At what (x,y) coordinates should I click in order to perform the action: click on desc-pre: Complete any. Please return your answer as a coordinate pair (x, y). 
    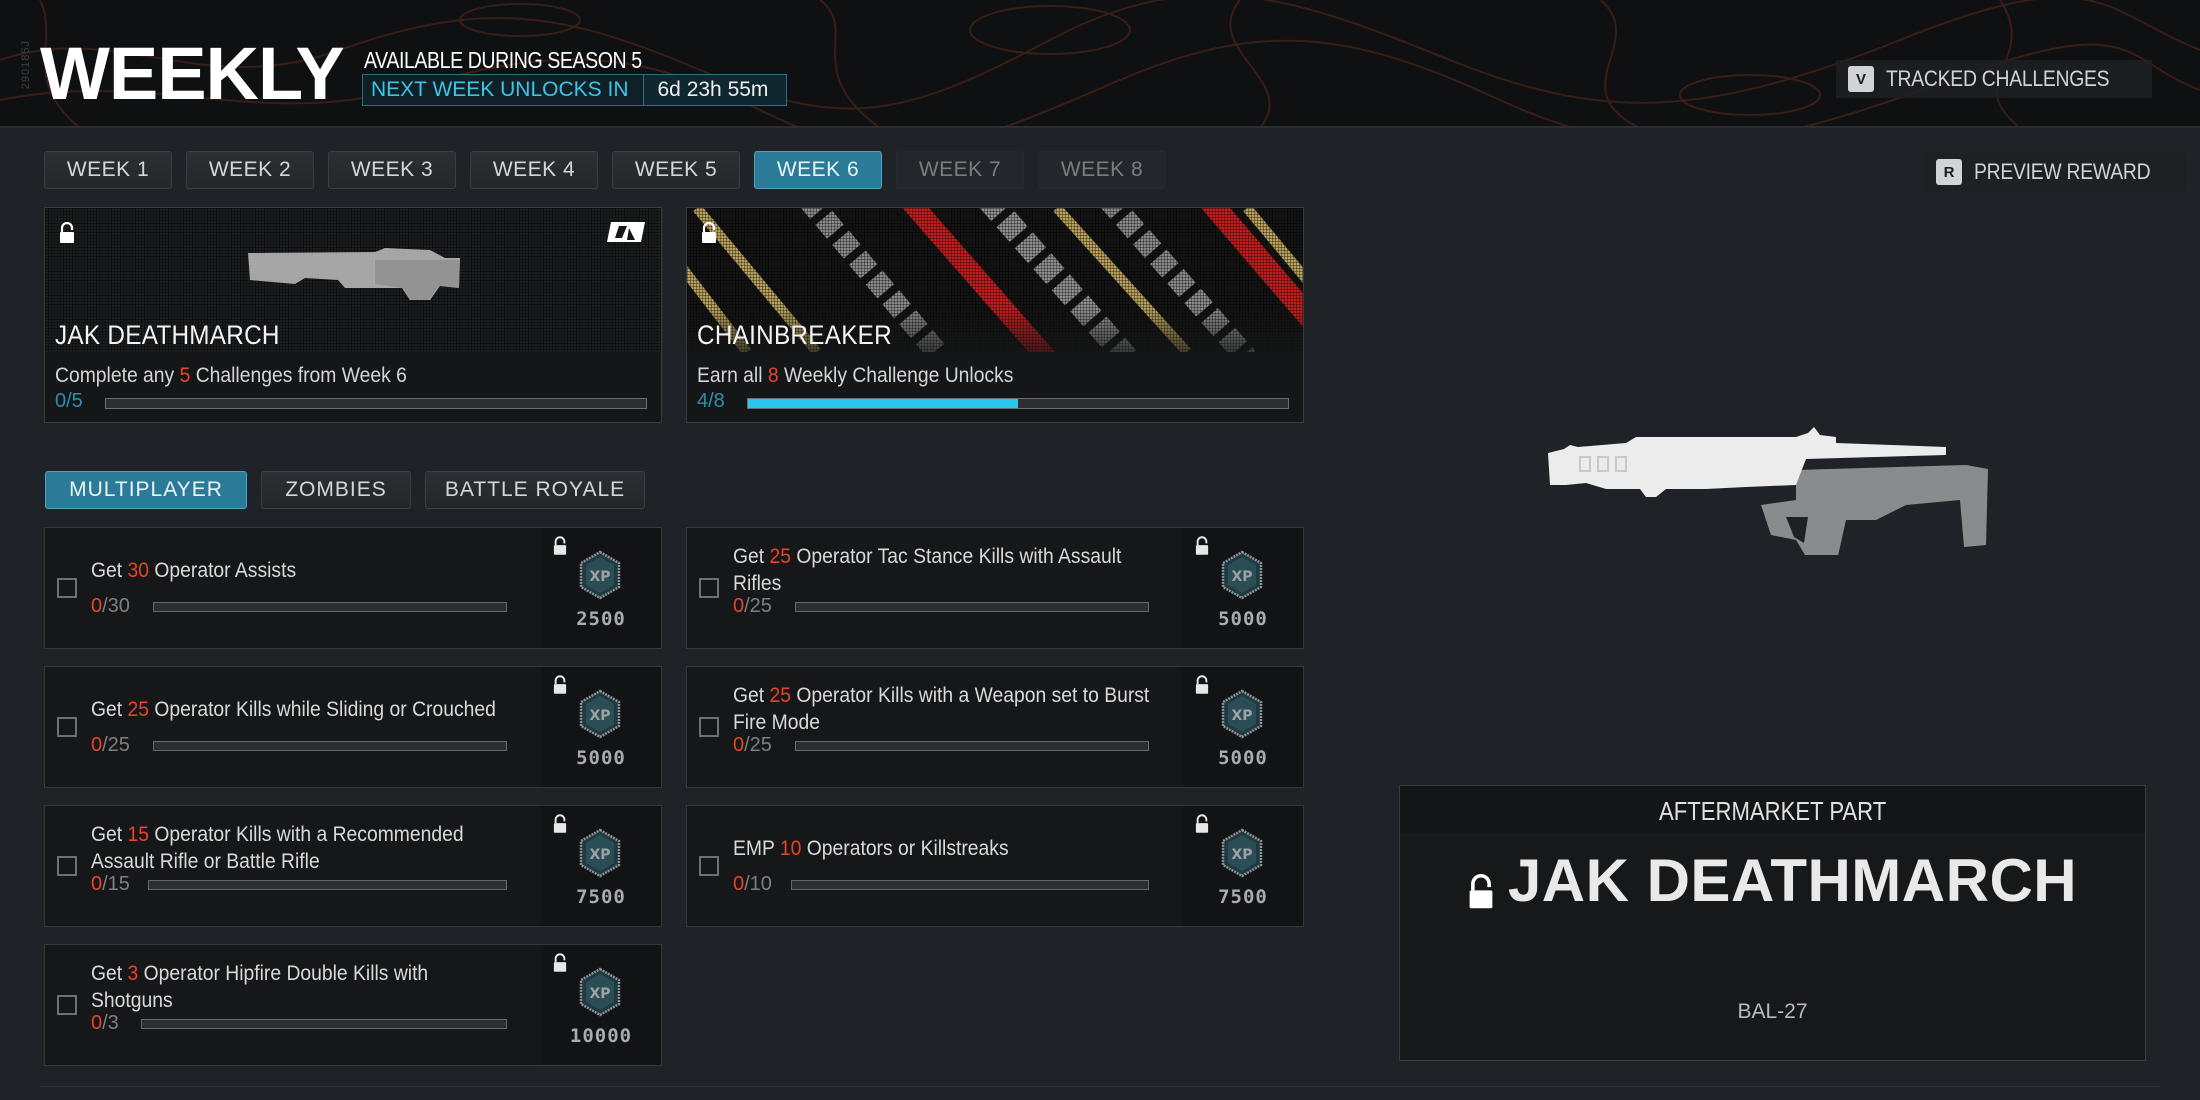
    Looking at the image, I should click on (117, 375).